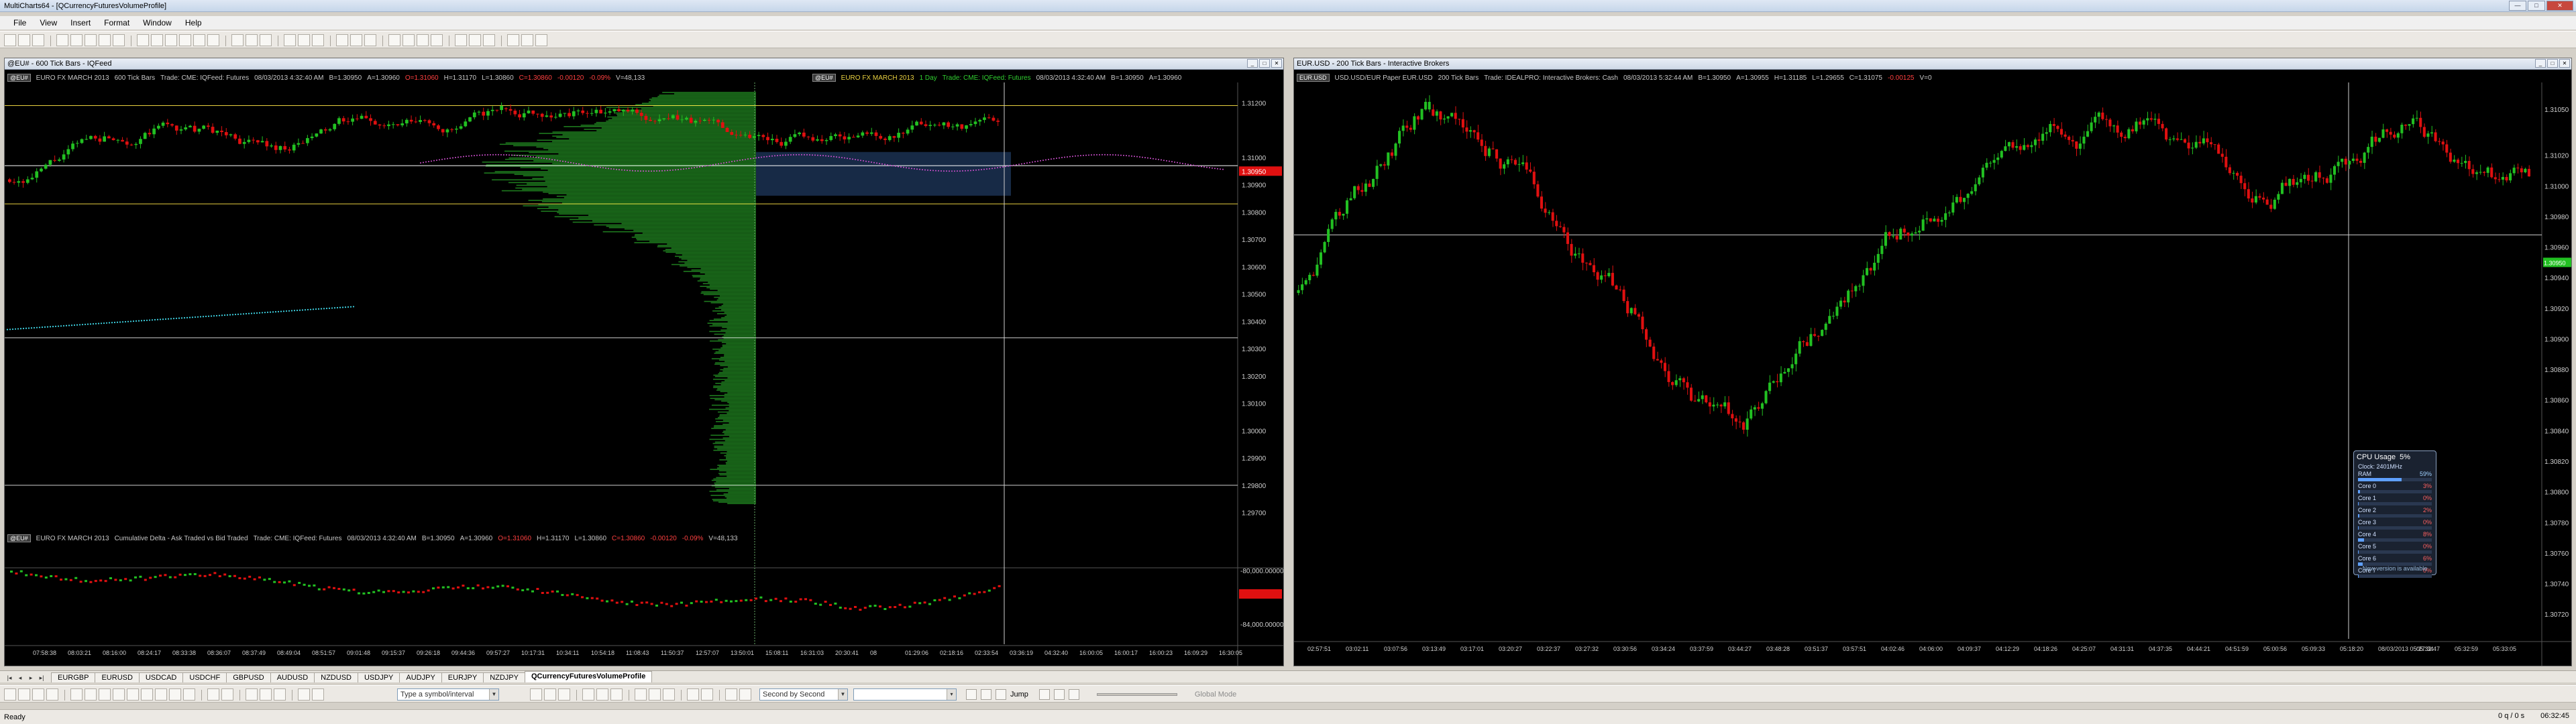 The width and height of the screenshot is (2576, 724). Describe the element at coordinates (564, 694) in the screenshot. I see `insert-study-icon` at that location.